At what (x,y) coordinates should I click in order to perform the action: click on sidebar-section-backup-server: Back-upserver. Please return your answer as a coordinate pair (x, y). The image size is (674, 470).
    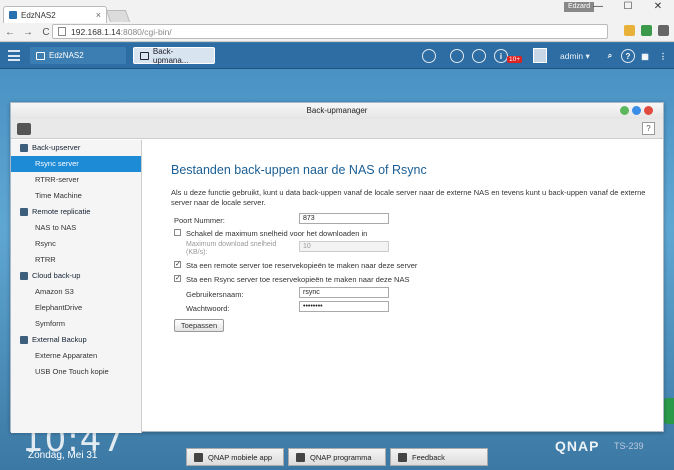
    Looking at the image, I should click on (76, 148).